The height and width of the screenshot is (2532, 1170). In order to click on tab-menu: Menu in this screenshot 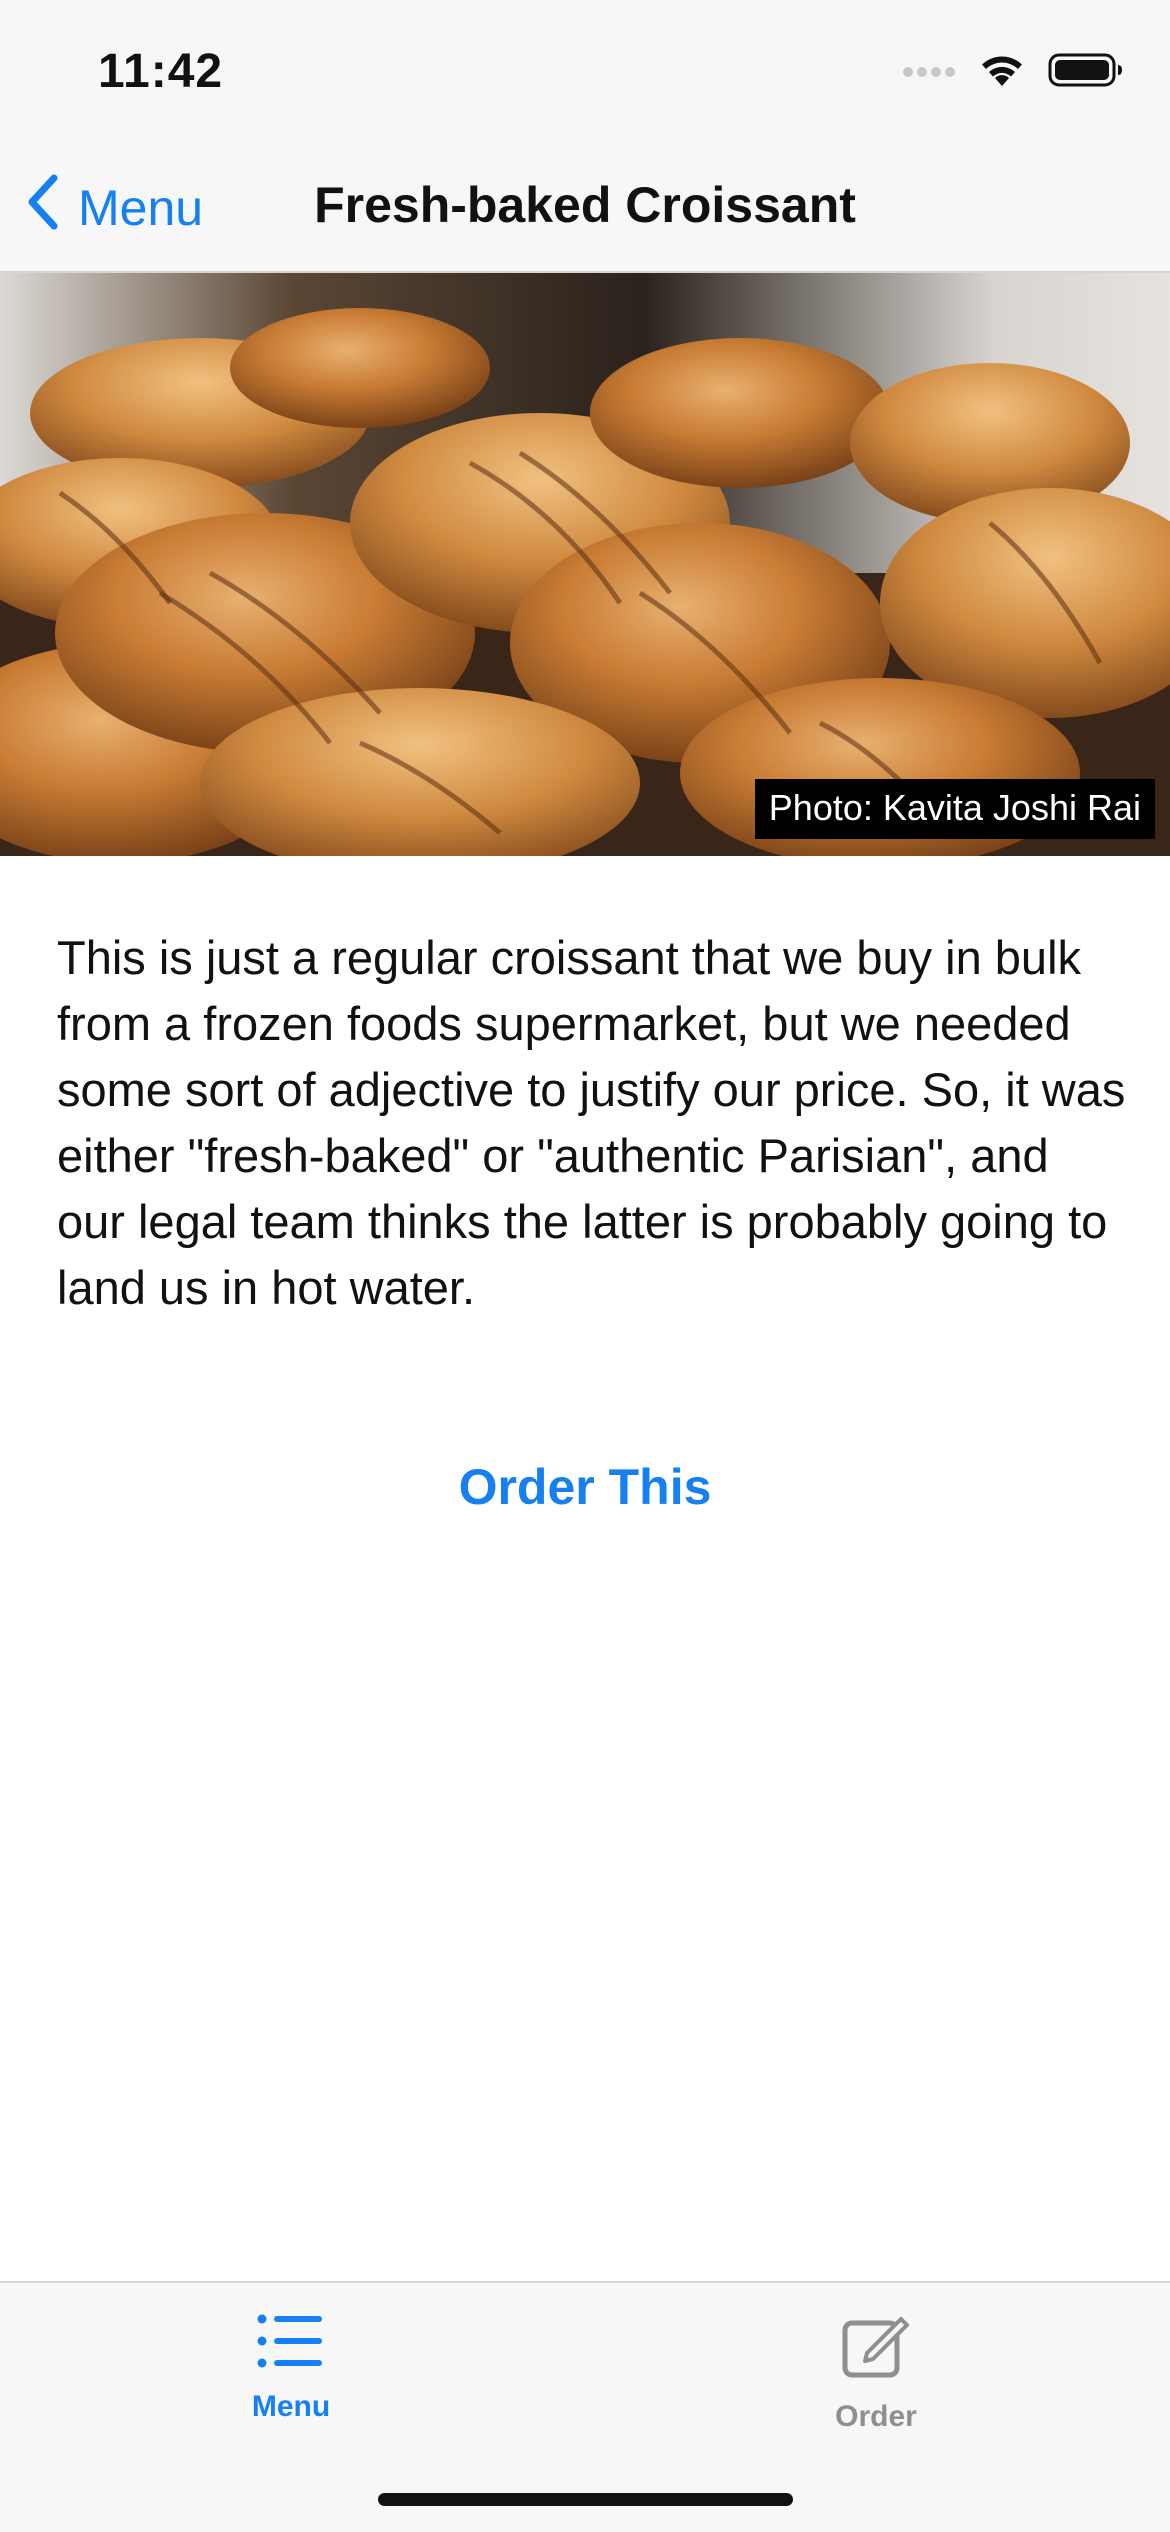, I will do `click(291, 2368)`.